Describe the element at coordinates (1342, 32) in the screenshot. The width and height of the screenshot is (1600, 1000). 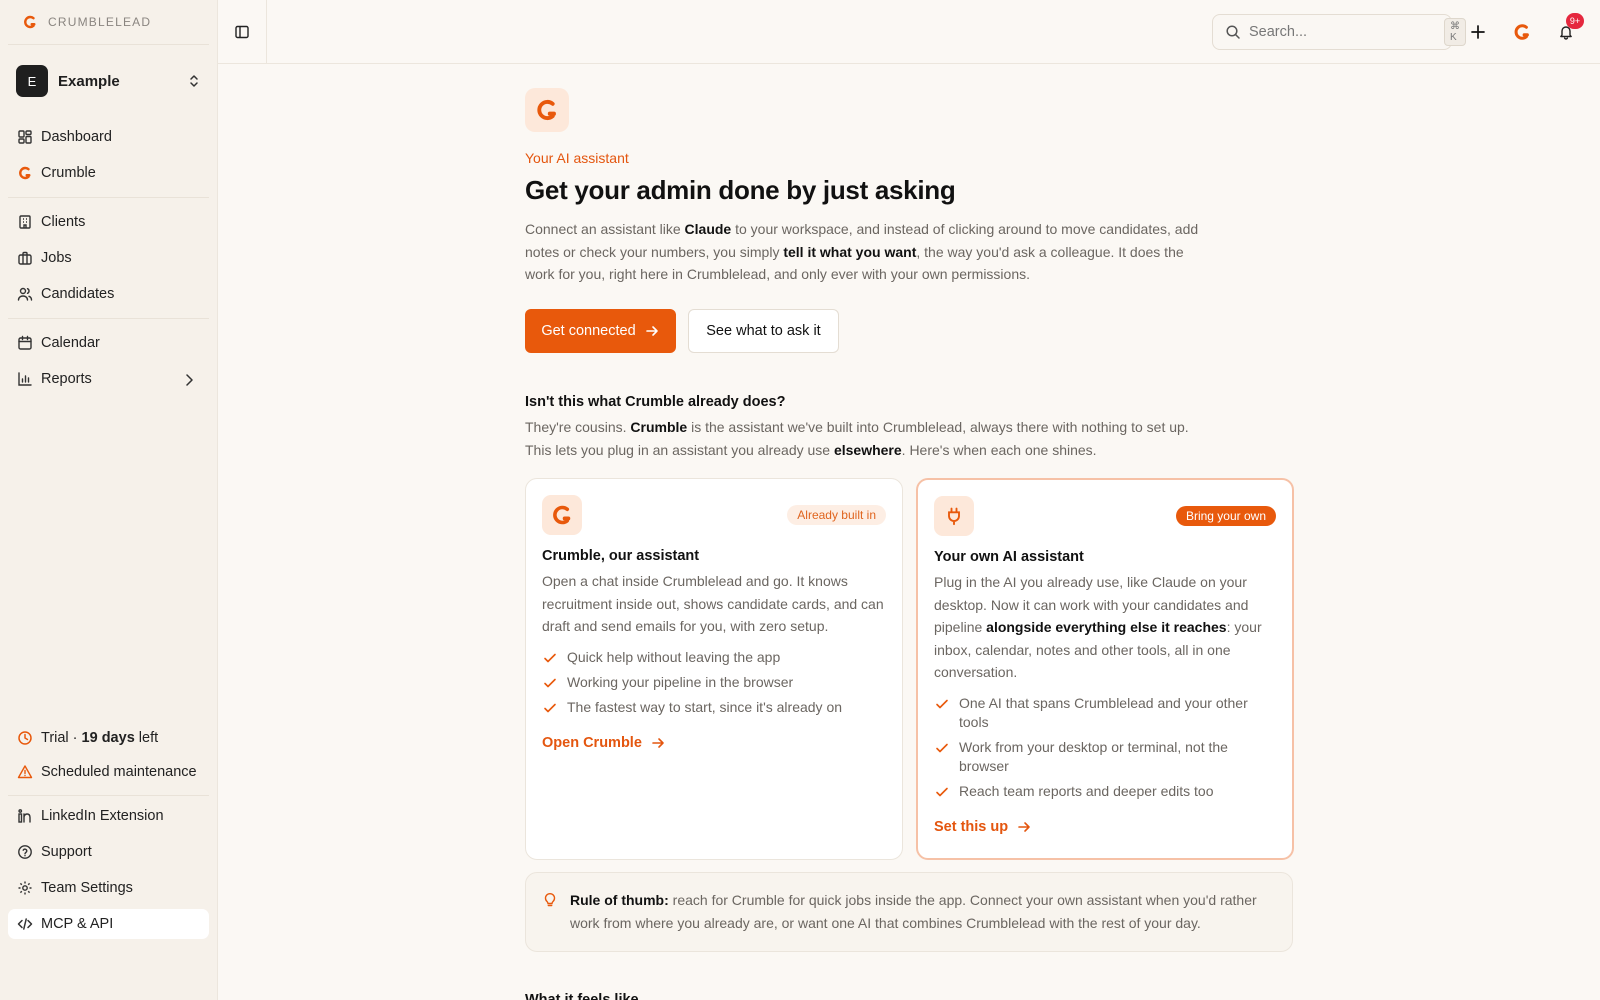
I see `search-input` at that location.